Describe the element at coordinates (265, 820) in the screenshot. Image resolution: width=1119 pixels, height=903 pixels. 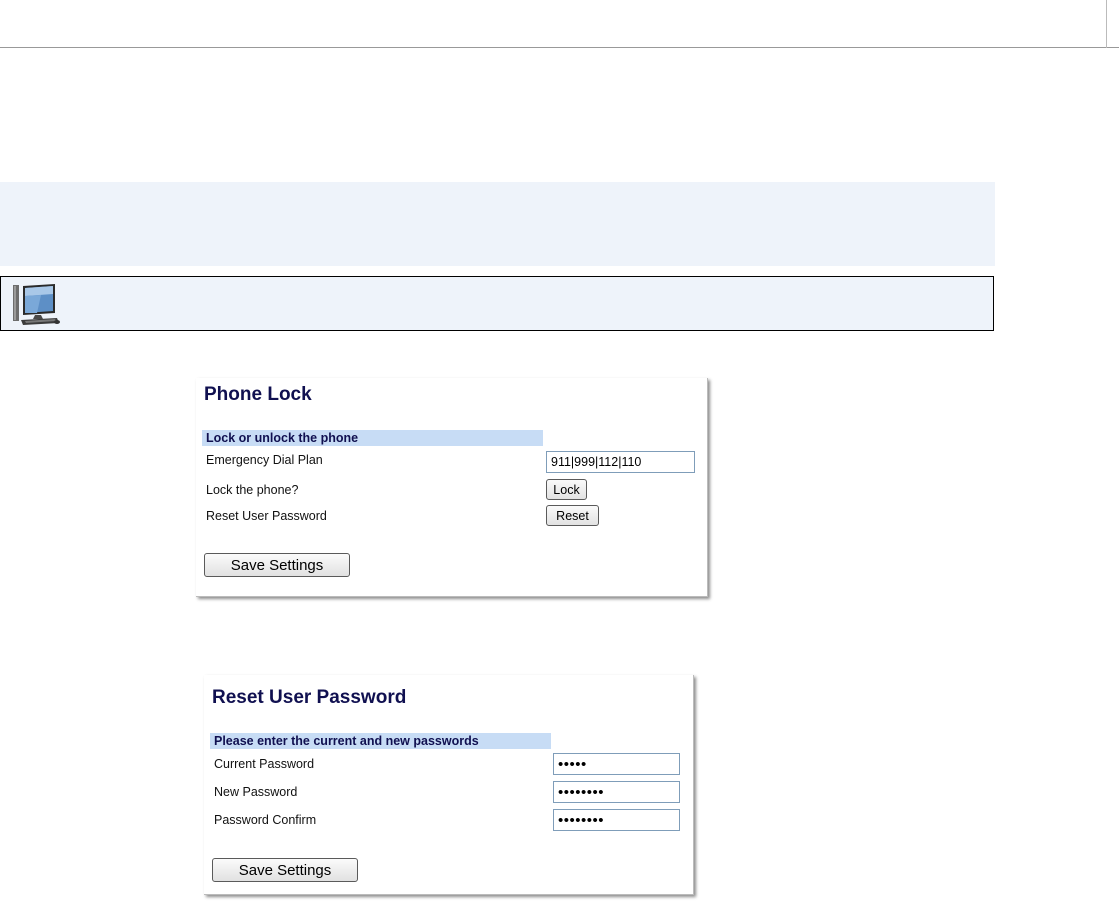
I see `password-confirm-label: Password Confirm` at that location.